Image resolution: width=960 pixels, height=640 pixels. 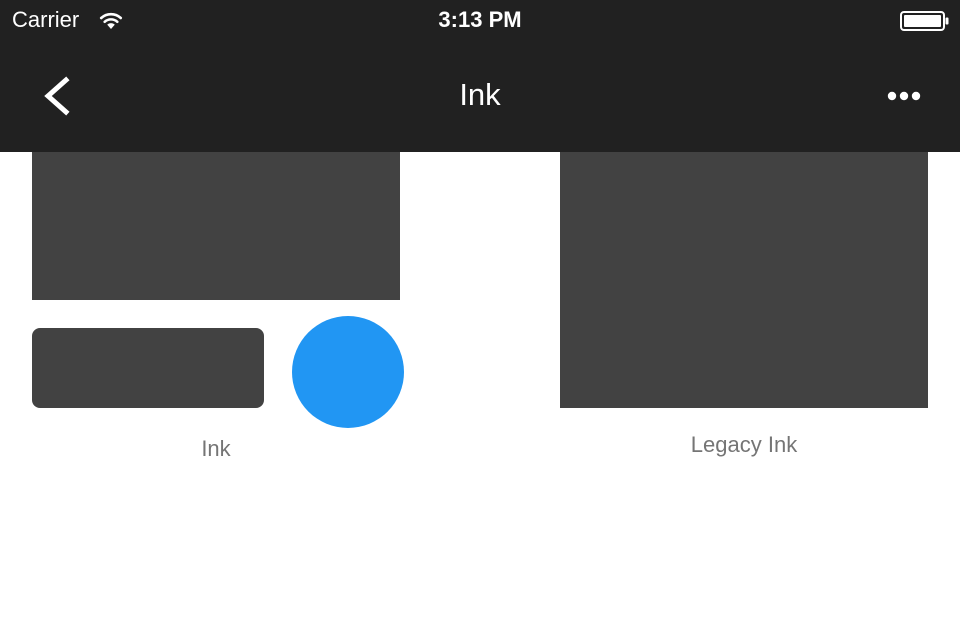 What do you see at coordinates (216, 226) in the screenshot?
I see `ink-rectangle-view` at bounding box center [216, 226].